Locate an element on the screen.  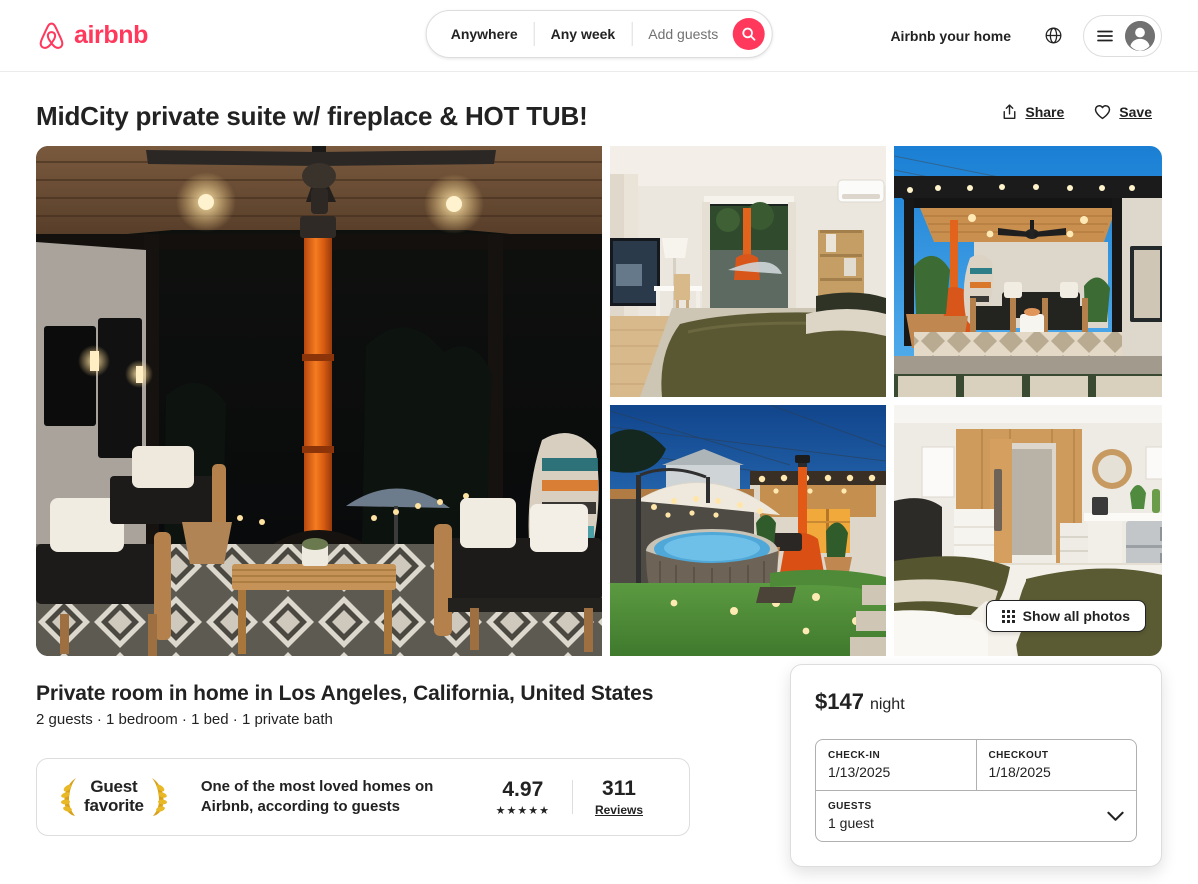
grid-icon is located at coordinates (1008, 616).